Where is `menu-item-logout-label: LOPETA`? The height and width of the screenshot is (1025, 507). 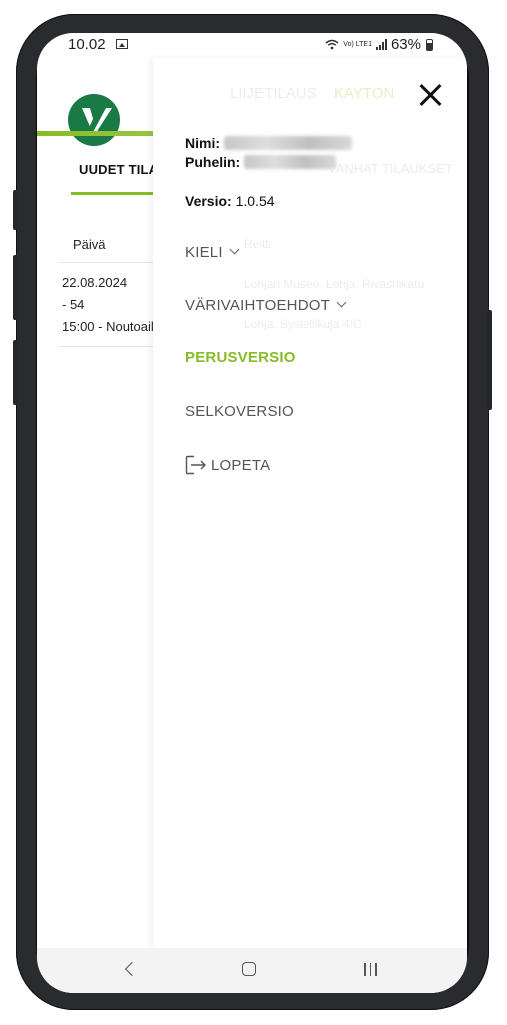 menu-item-logout-label: LOPETA is located at coordinates (241, 465).